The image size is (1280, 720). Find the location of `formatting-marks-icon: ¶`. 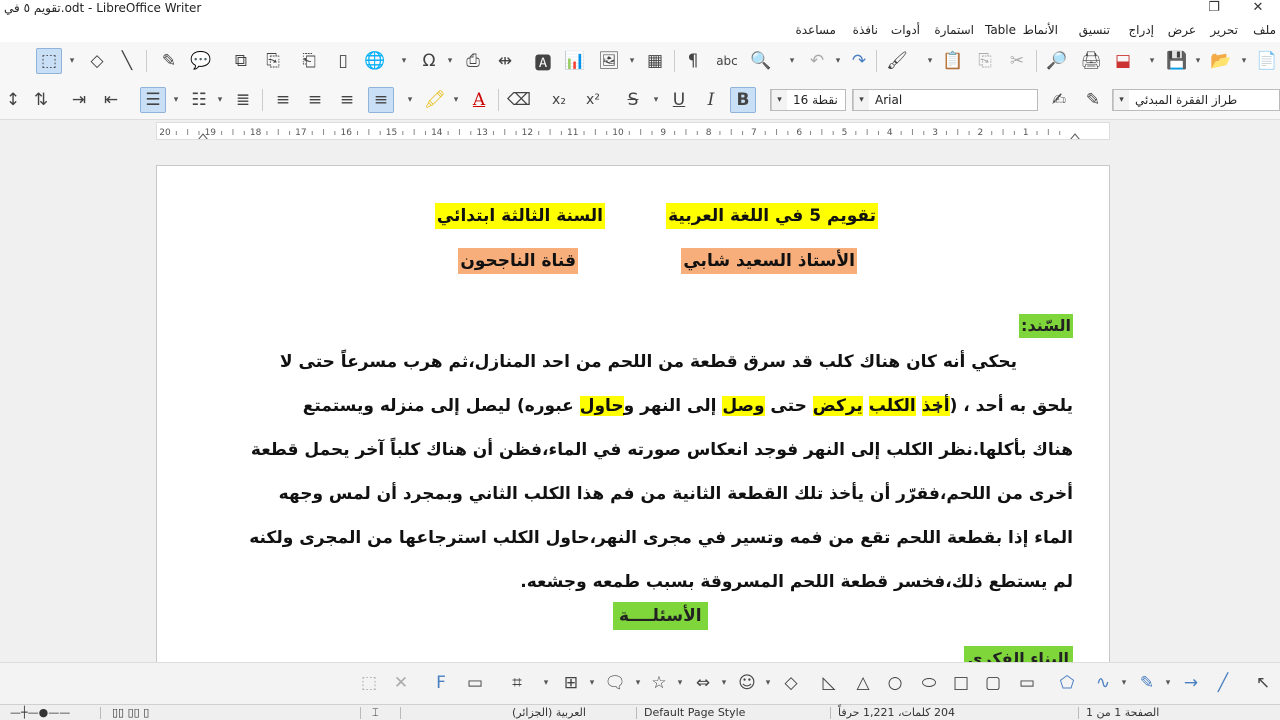

formatting-marks-icon: ¶ is located at coordinates (693, 61).